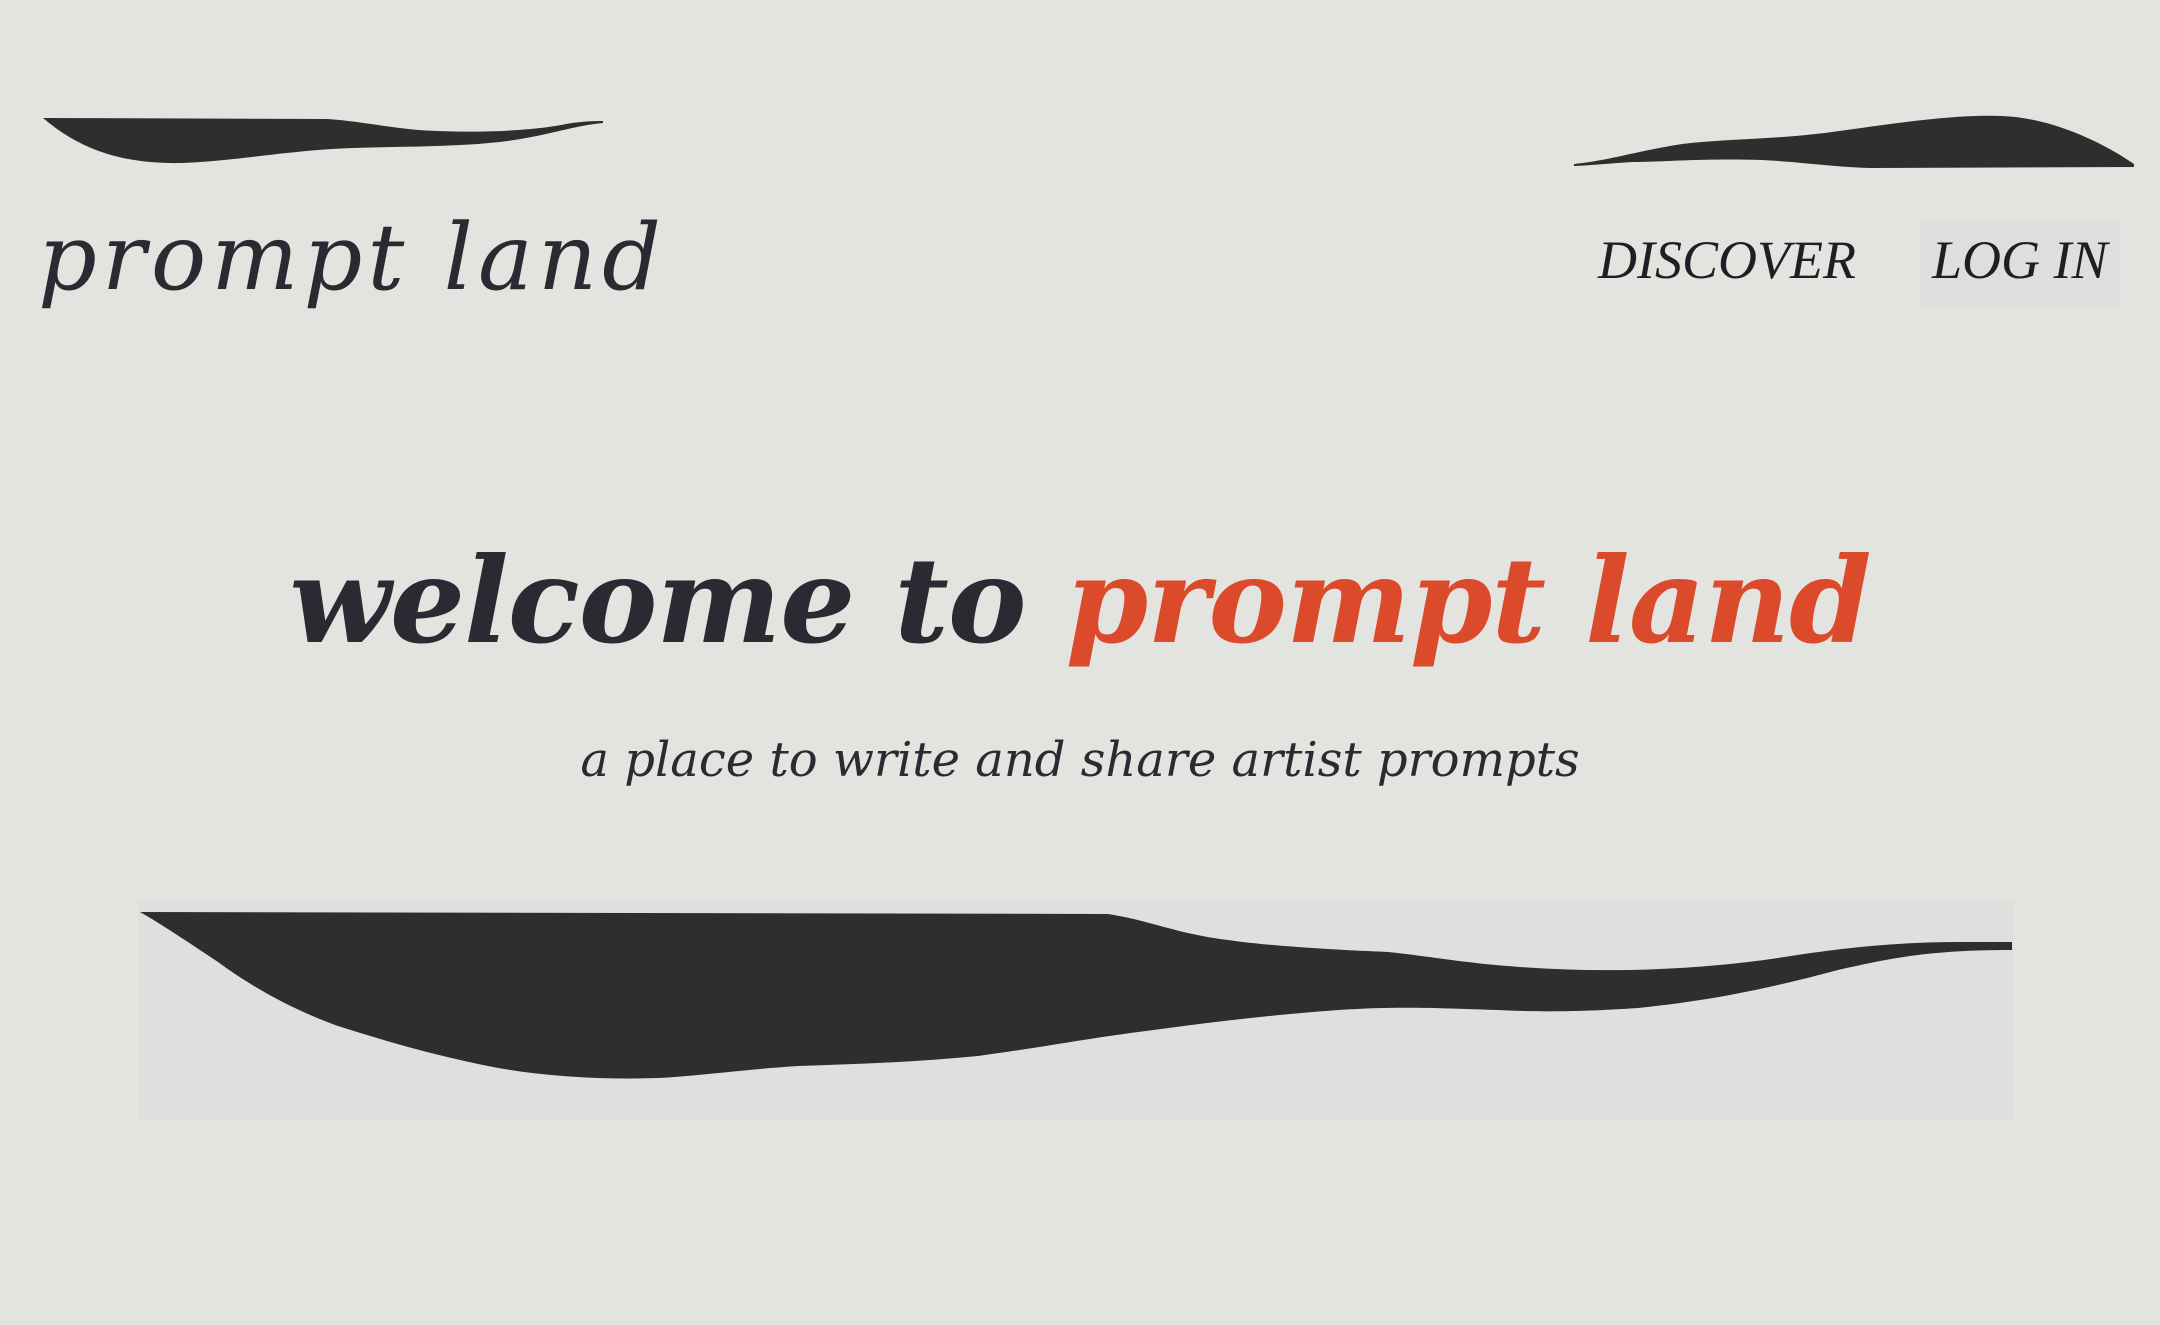 The height and width of the screenshot is (1325, 2160). What do you see at coordinates (1468, 600) in the screenshot?
I see `hero-title-accent: prompt land` at bounding box center [1468, 600].